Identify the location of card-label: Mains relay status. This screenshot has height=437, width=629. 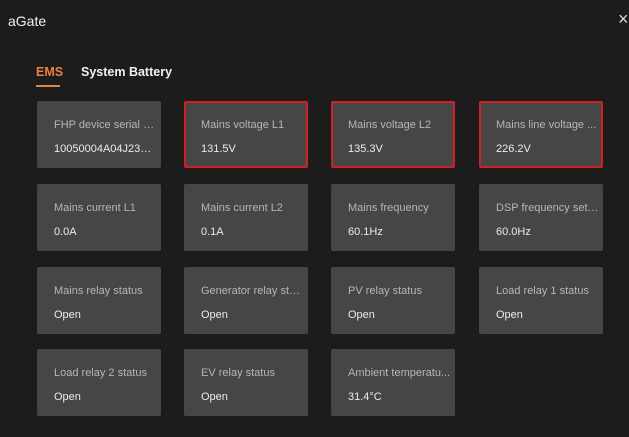
(98, 291).